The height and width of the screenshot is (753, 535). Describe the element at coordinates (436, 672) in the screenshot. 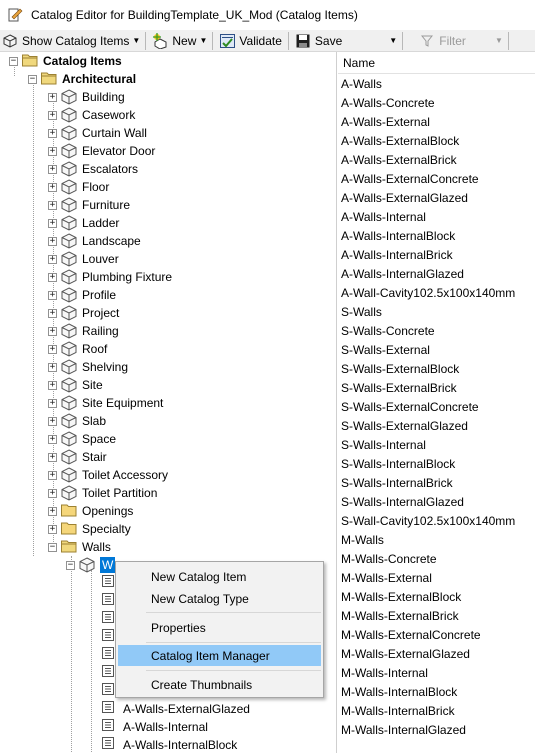

I see `list-item: M-Walls-Internal` at that location.